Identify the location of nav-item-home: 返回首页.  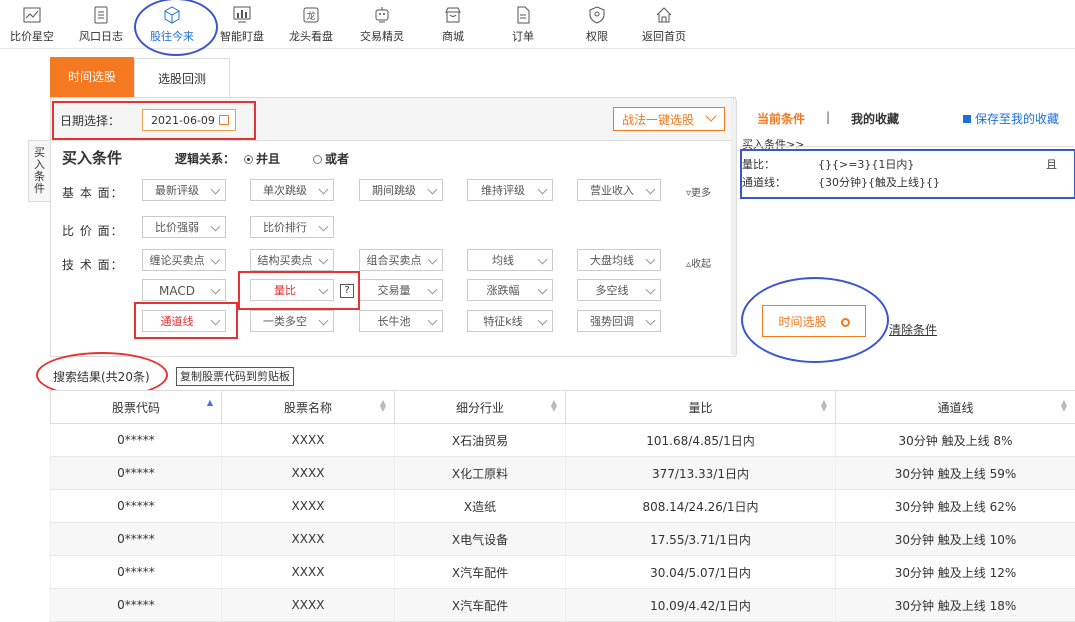
(664, 24).